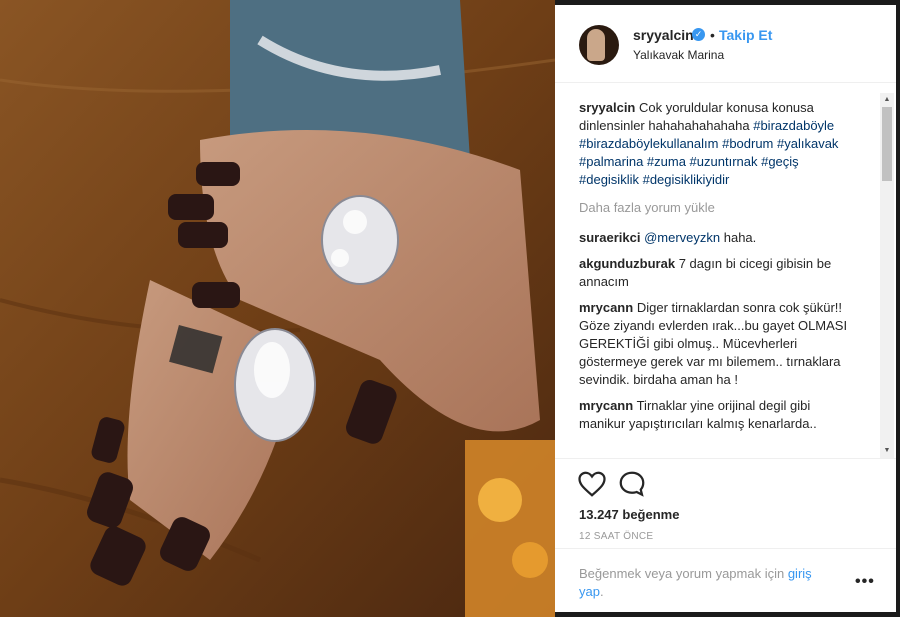 The width and height of the screenshot is (900, 617). What do you see at coordinates (607, 107) in the screenshot?
I see `caption-username: sryyalcin` at bounding box center [607, 107].